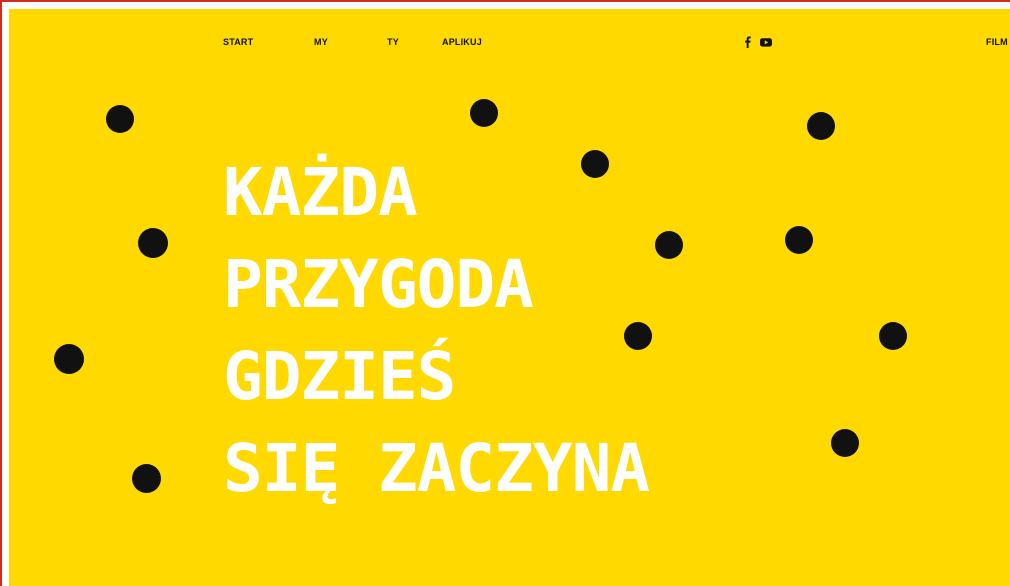 This screenshot has width=1010, height=586. What do you see at coordinates (462, 42) in the screenshot?
I see `nav-aplikuj-link: APLIKUJ` at bounding box center [462, 42].